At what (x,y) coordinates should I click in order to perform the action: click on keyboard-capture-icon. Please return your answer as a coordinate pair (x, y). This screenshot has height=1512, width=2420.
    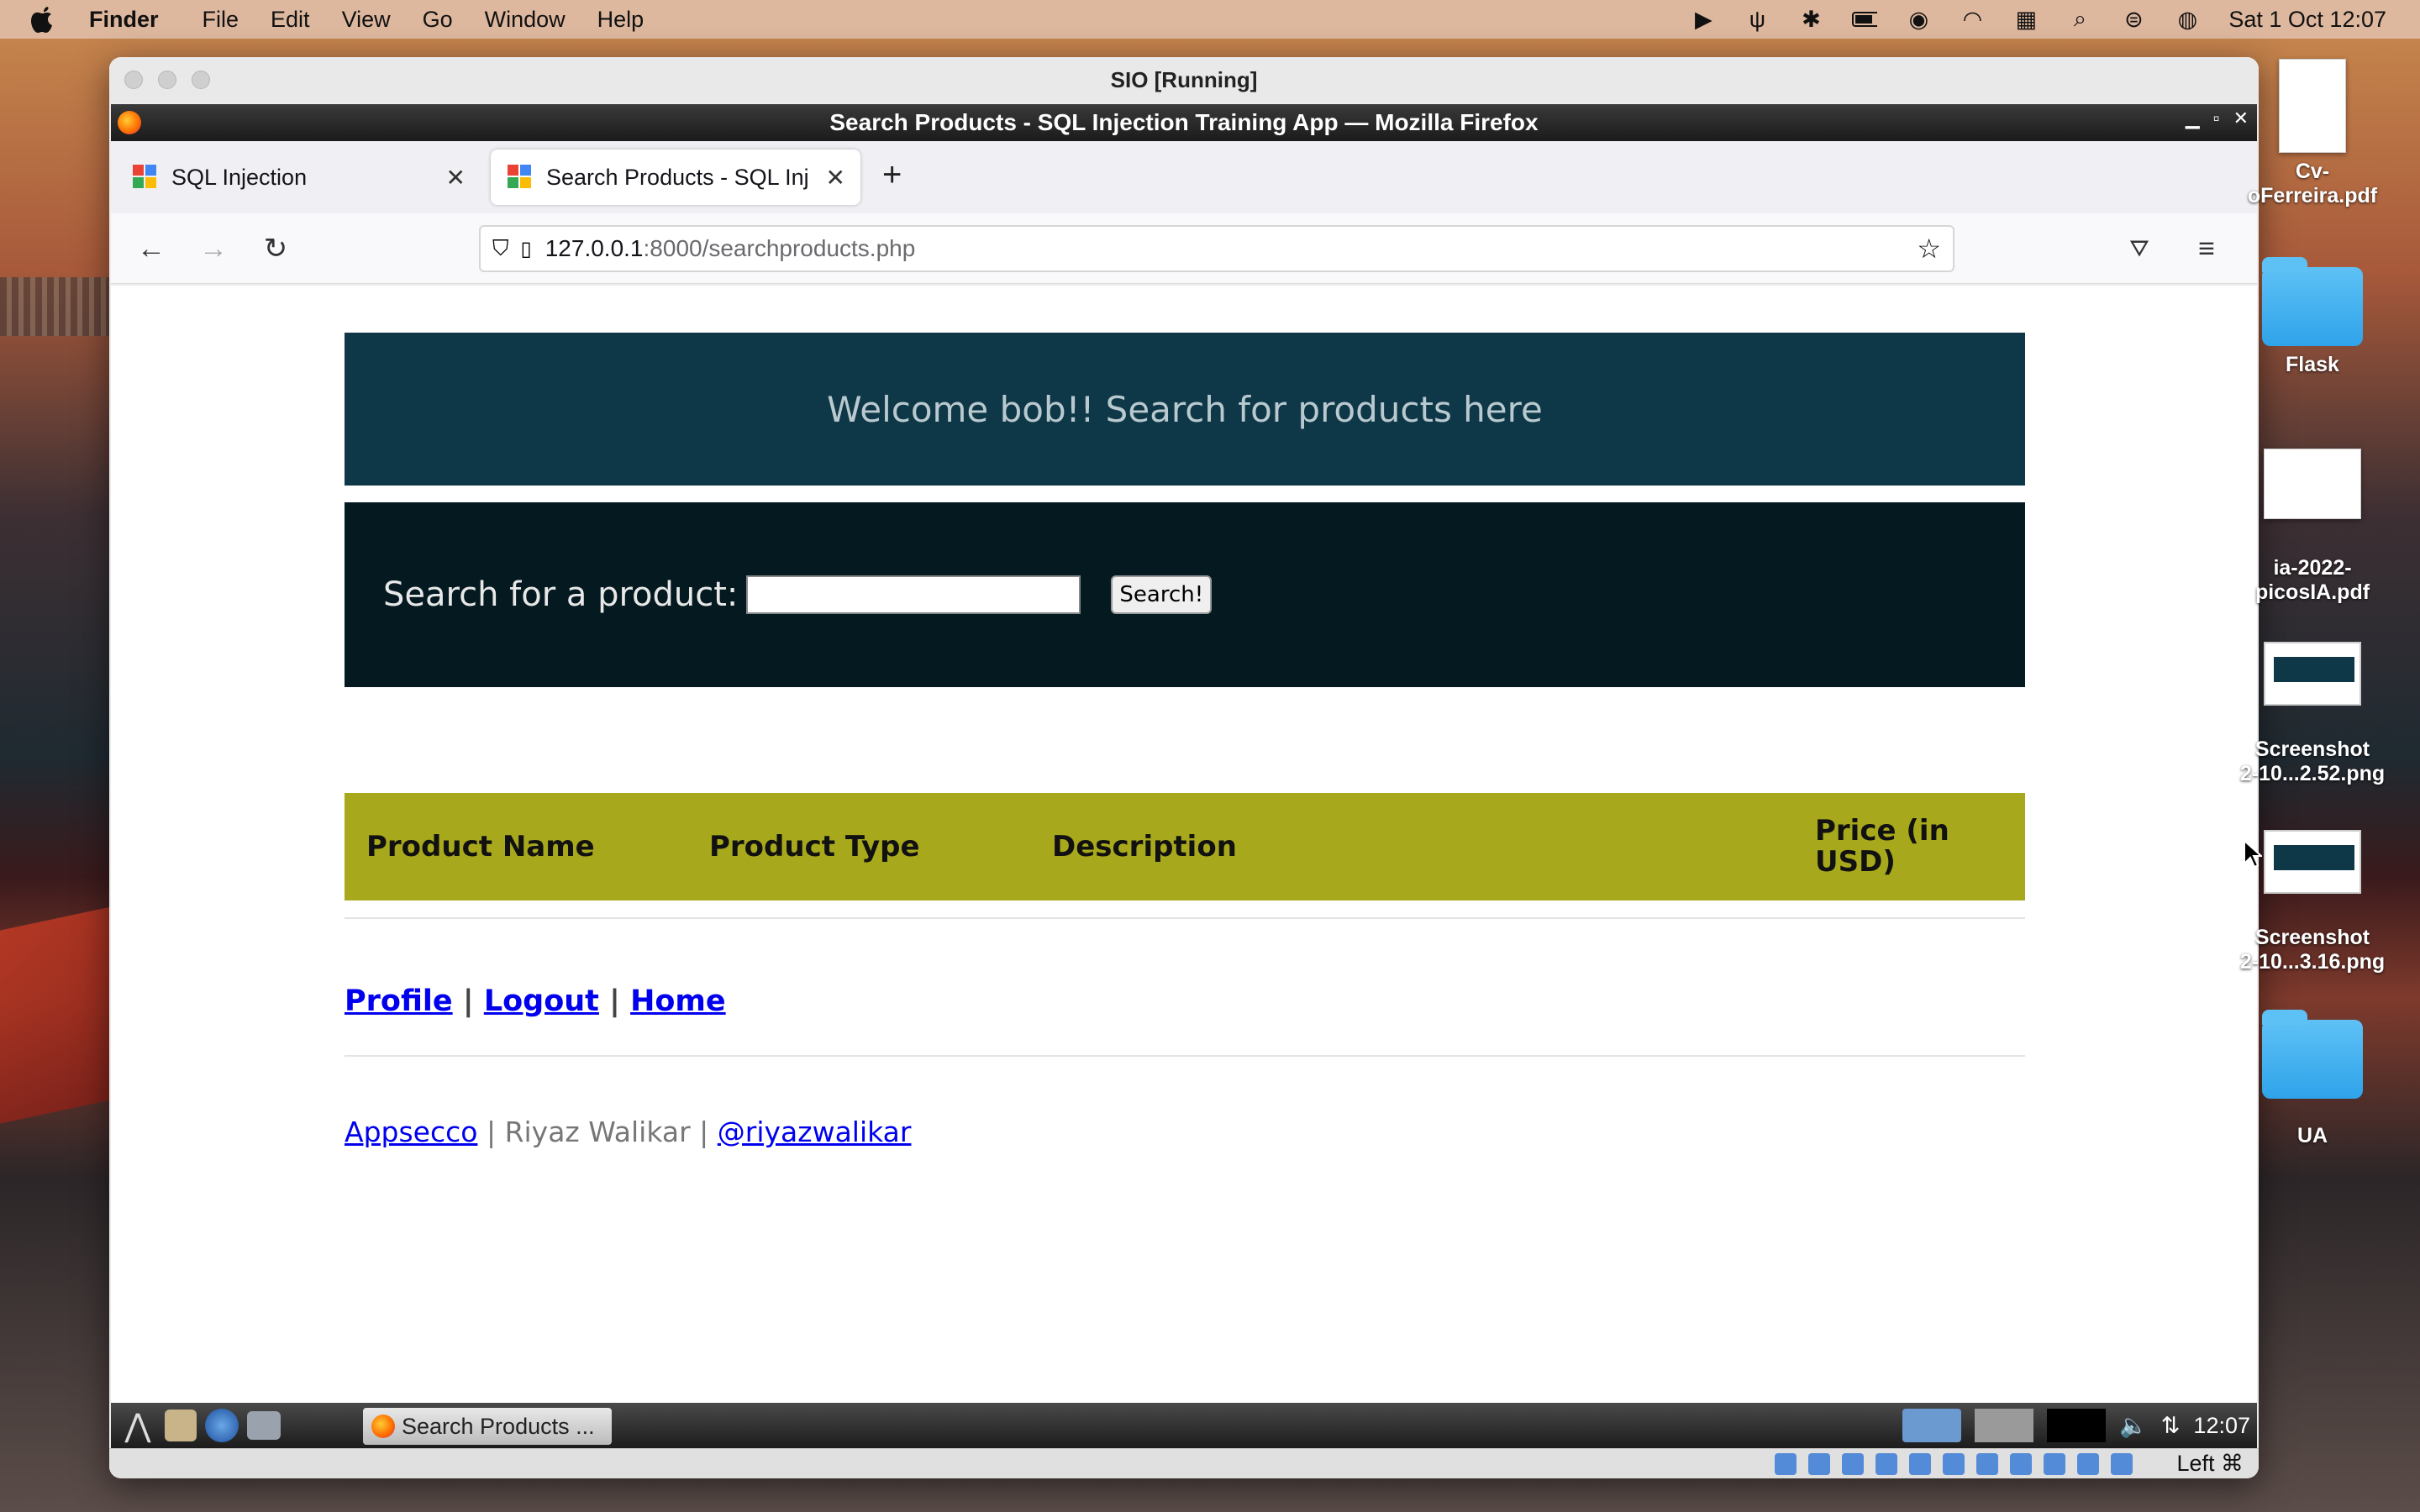
    Looking at the image, I should click on (2122, 1464).